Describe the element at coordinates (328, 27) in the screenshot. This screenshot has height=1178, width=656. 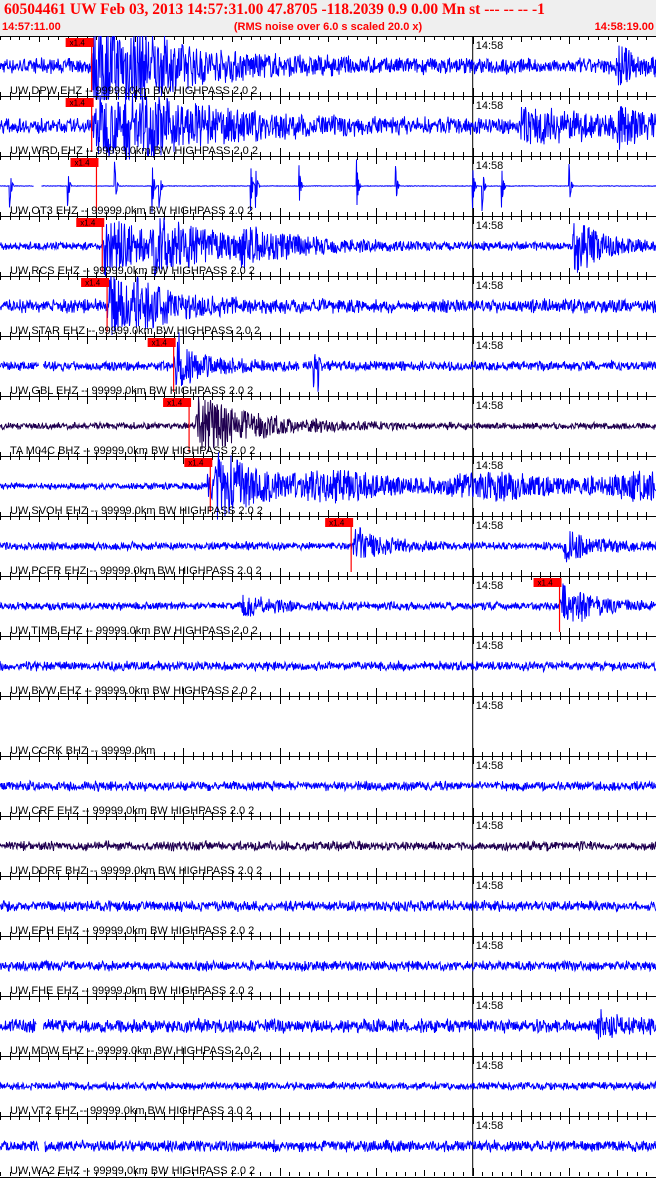
I see `rms-scale-note: (RMS noise over 6.0 s scaled 20.0 x)` at that location.